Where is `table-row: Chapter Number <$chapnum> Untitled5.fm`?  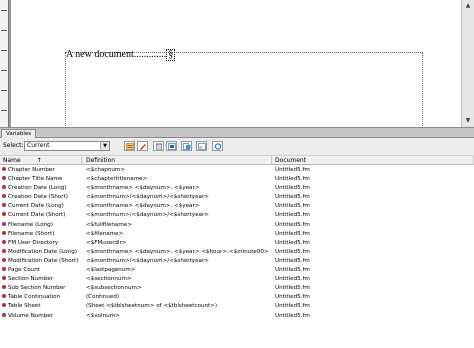 table-row: Chapter Number <$chapnum> Untitled5.fm is located at coordinates (237, 170).